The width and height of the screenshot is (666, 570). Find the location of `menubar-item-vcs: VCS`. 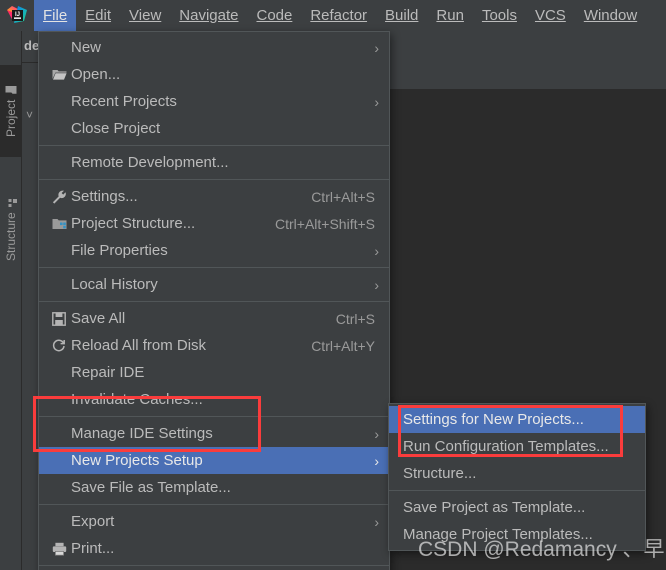

menubar-item-vcs: VCS is located at coordinates (550, 15).